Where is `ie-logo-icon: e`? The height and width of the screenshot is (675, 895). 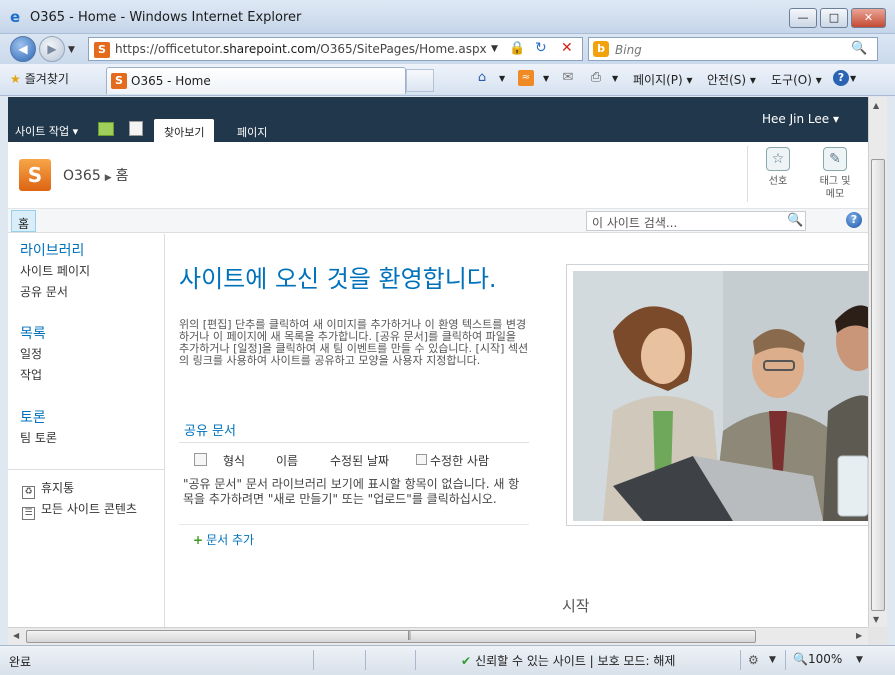
ie-logo-icon: e is located at coordinates (15, 17).